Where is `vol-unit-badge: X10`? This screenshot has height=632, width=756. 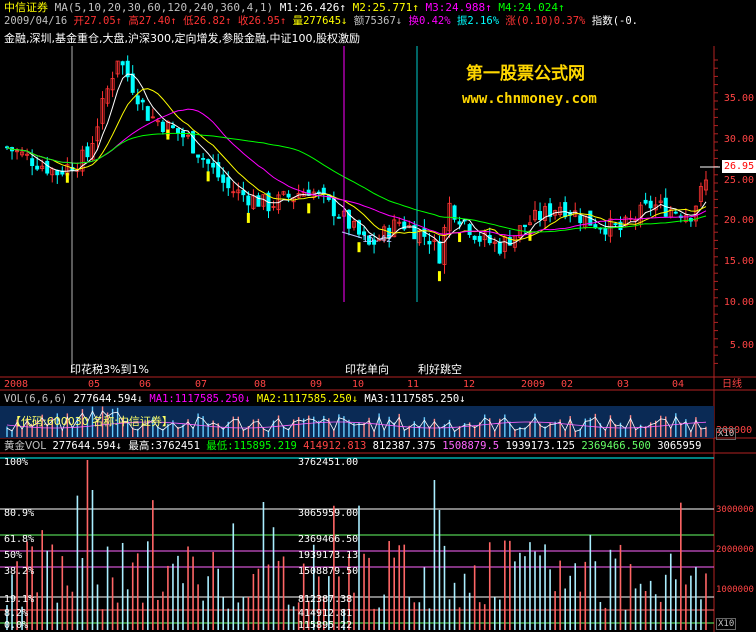
vol-unit-badge: X10 is located at coordinates (726, 434).